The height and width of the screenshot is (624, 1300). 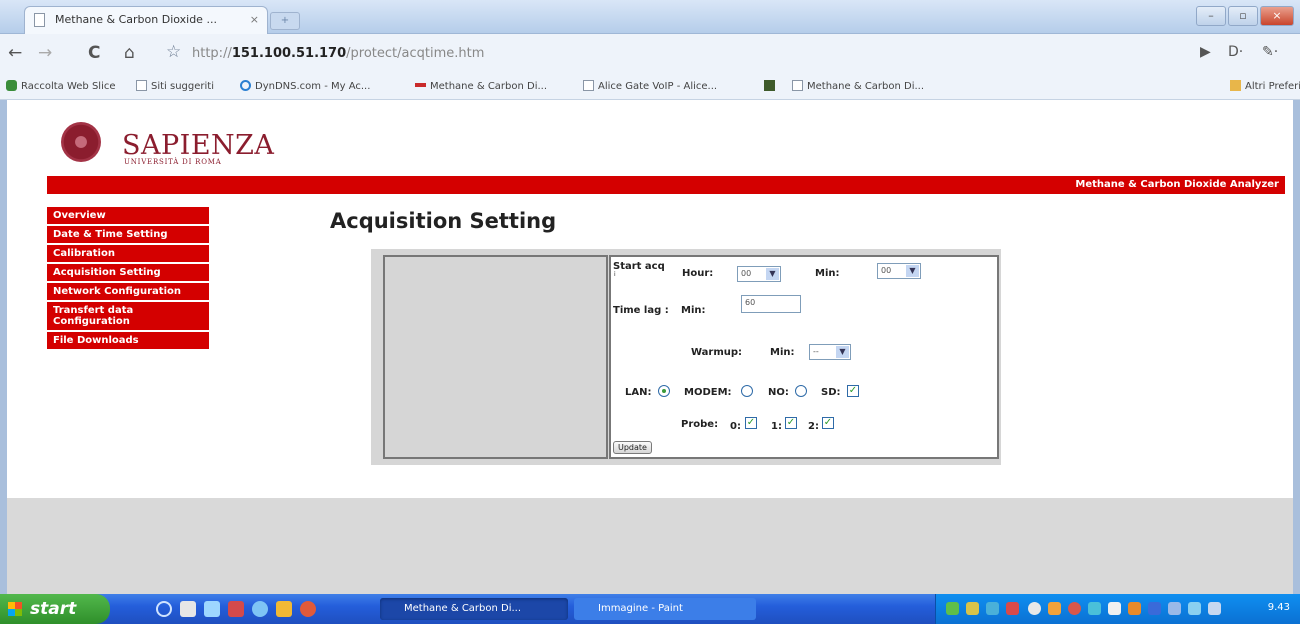 What do you see at coordinates (665, 609) in the screenshot?
I see `taskbar-item-paint: Immagine - Paint` at bounding box center [665, 609].